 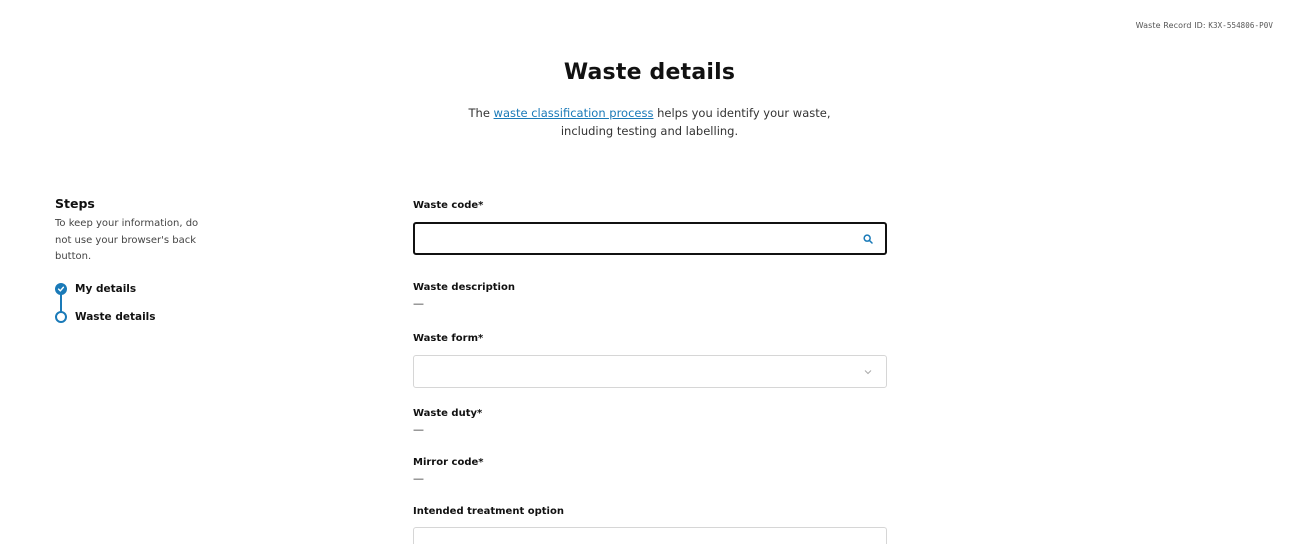 I want to click on waste-description-label: Waste description, so click(x=464, y=287).